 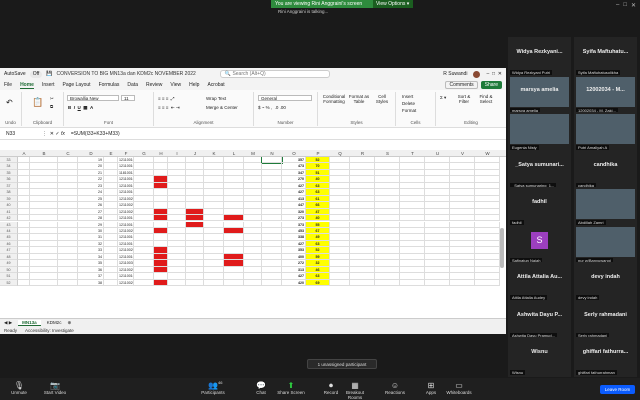 I want to click on maximize-icon: □, so click(x=625, y=5).